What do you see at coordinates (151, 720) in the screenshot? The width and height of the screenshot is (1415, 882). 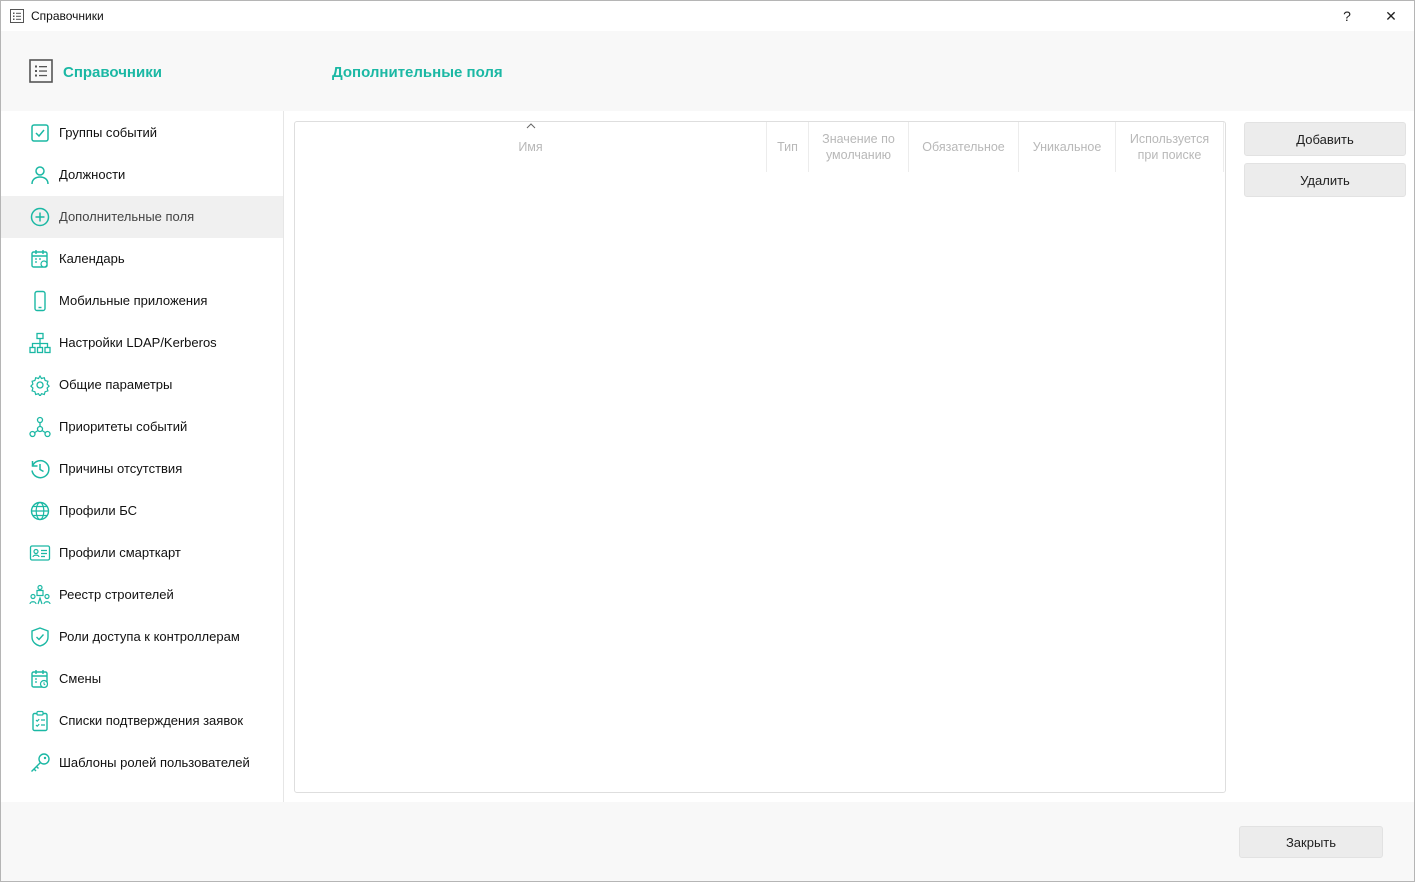 I see `sidebar-item-label: Списки подтверждения заявок` at bounding box center [151, 720].